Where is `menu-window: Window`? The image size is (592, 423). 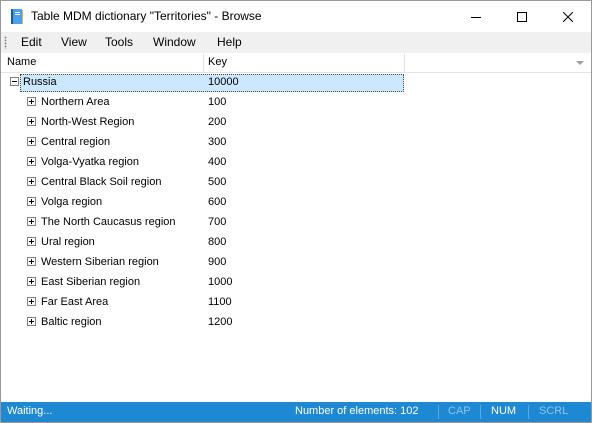
menu-window: Window is located at coordinates (174, 42).